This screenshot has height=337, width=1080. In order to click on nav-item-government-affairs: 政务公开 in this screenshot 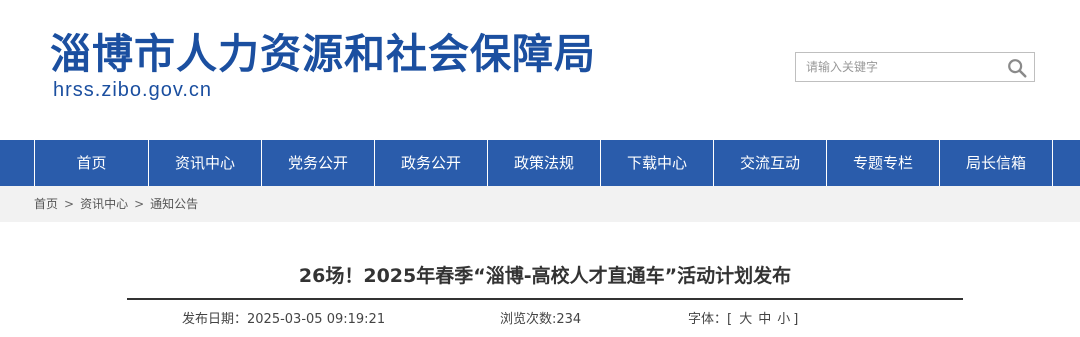, I will do `click(431, 163)`.